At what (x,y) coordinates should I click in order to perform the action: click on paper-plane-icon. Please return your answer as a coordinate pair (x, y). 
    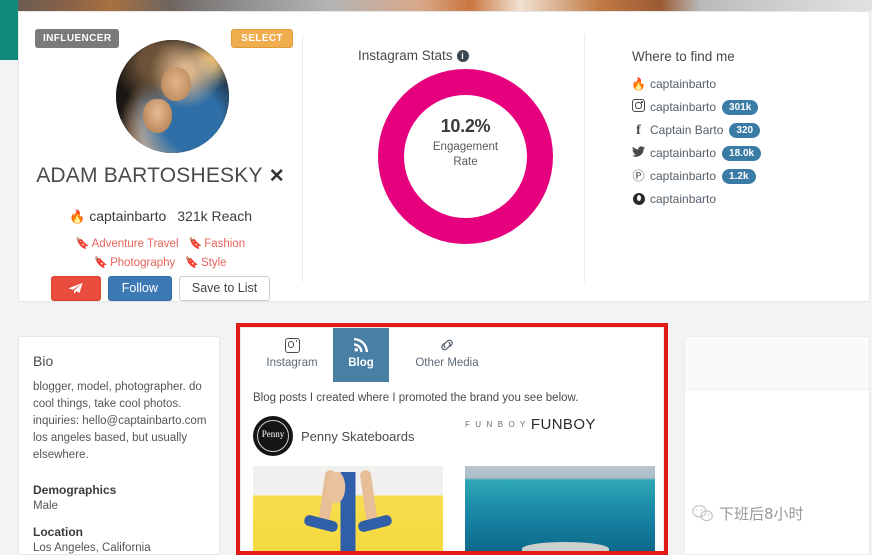
    Looking at the image, I should click on (75, 289).